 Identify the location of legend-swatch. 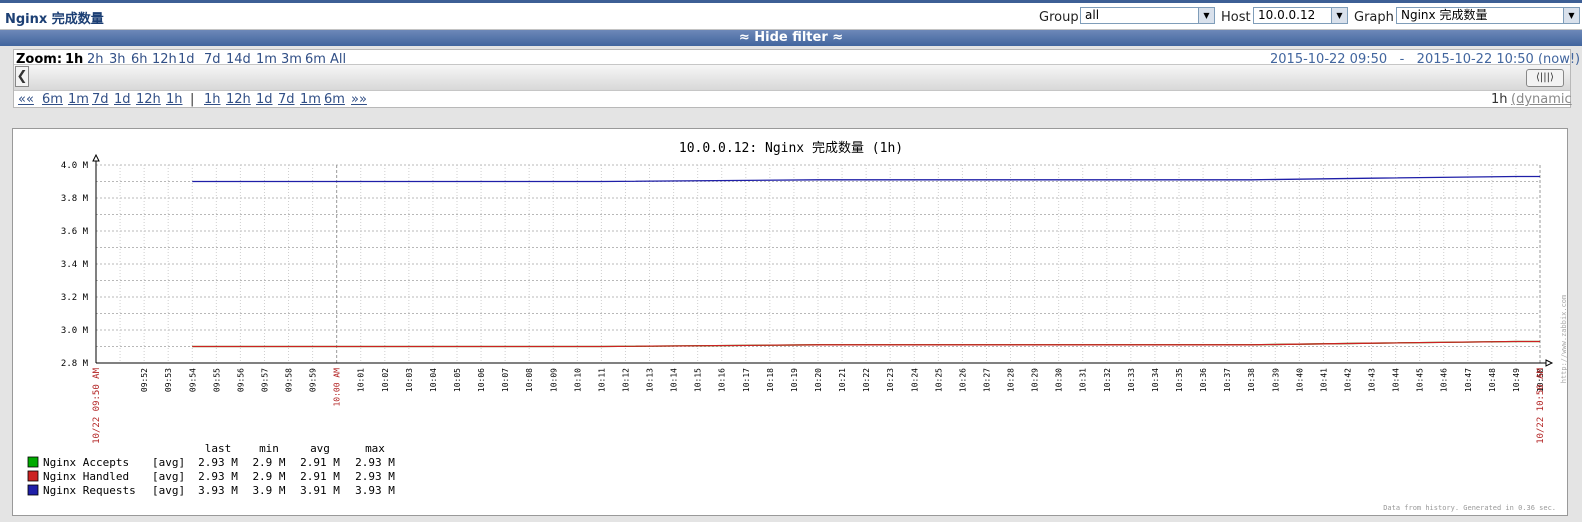
(33, 490).